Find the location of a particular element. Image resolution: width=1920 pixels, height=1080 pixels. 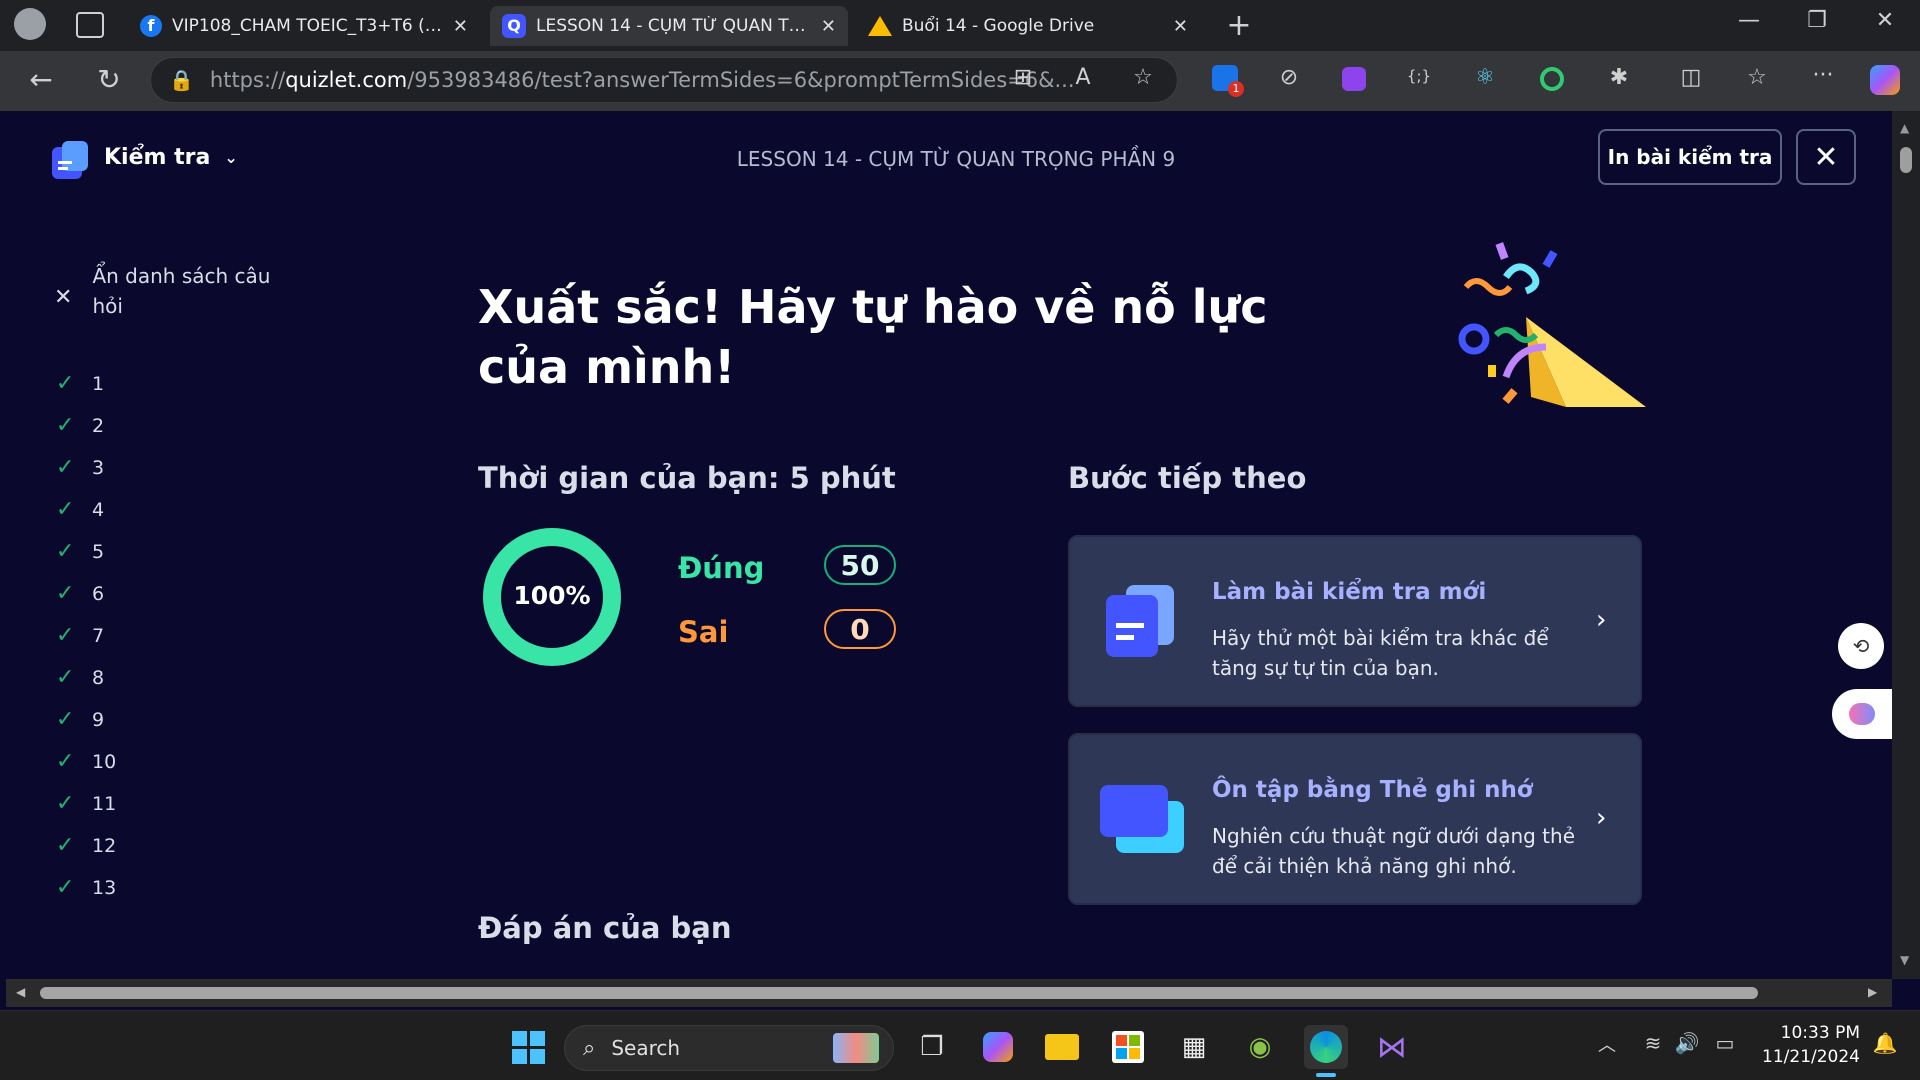

question-list-item: ✓ 2 is located at coordinates (136, 431).